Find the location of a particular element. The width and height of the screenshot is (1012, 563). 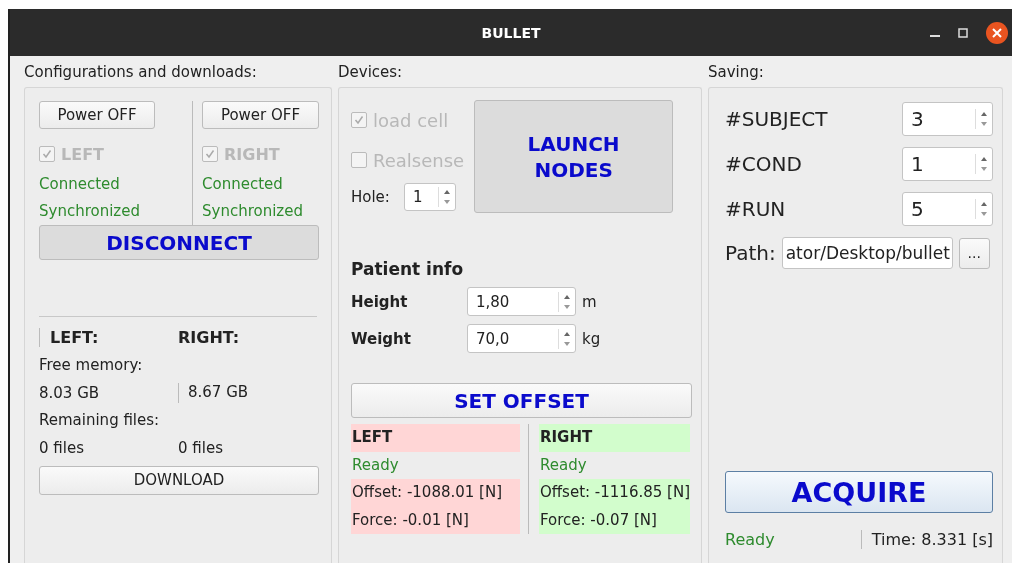

offset-reading: Offset: -1088.01 [N] is located at coordinates (435, 493).